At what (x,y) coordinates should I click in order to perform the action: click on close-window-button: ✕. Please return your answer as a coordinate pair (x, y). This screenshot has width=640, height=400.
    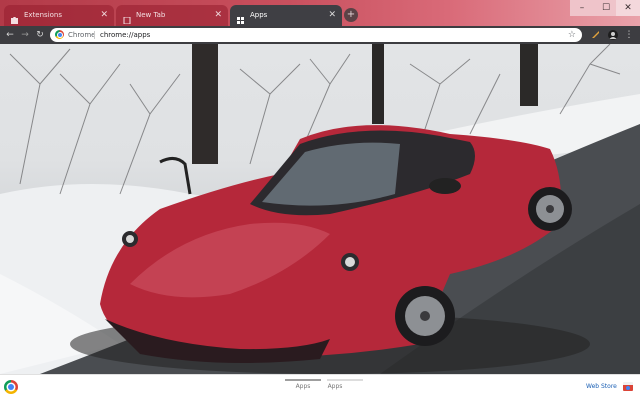
    Looking at the image, I should click on (628, 8).